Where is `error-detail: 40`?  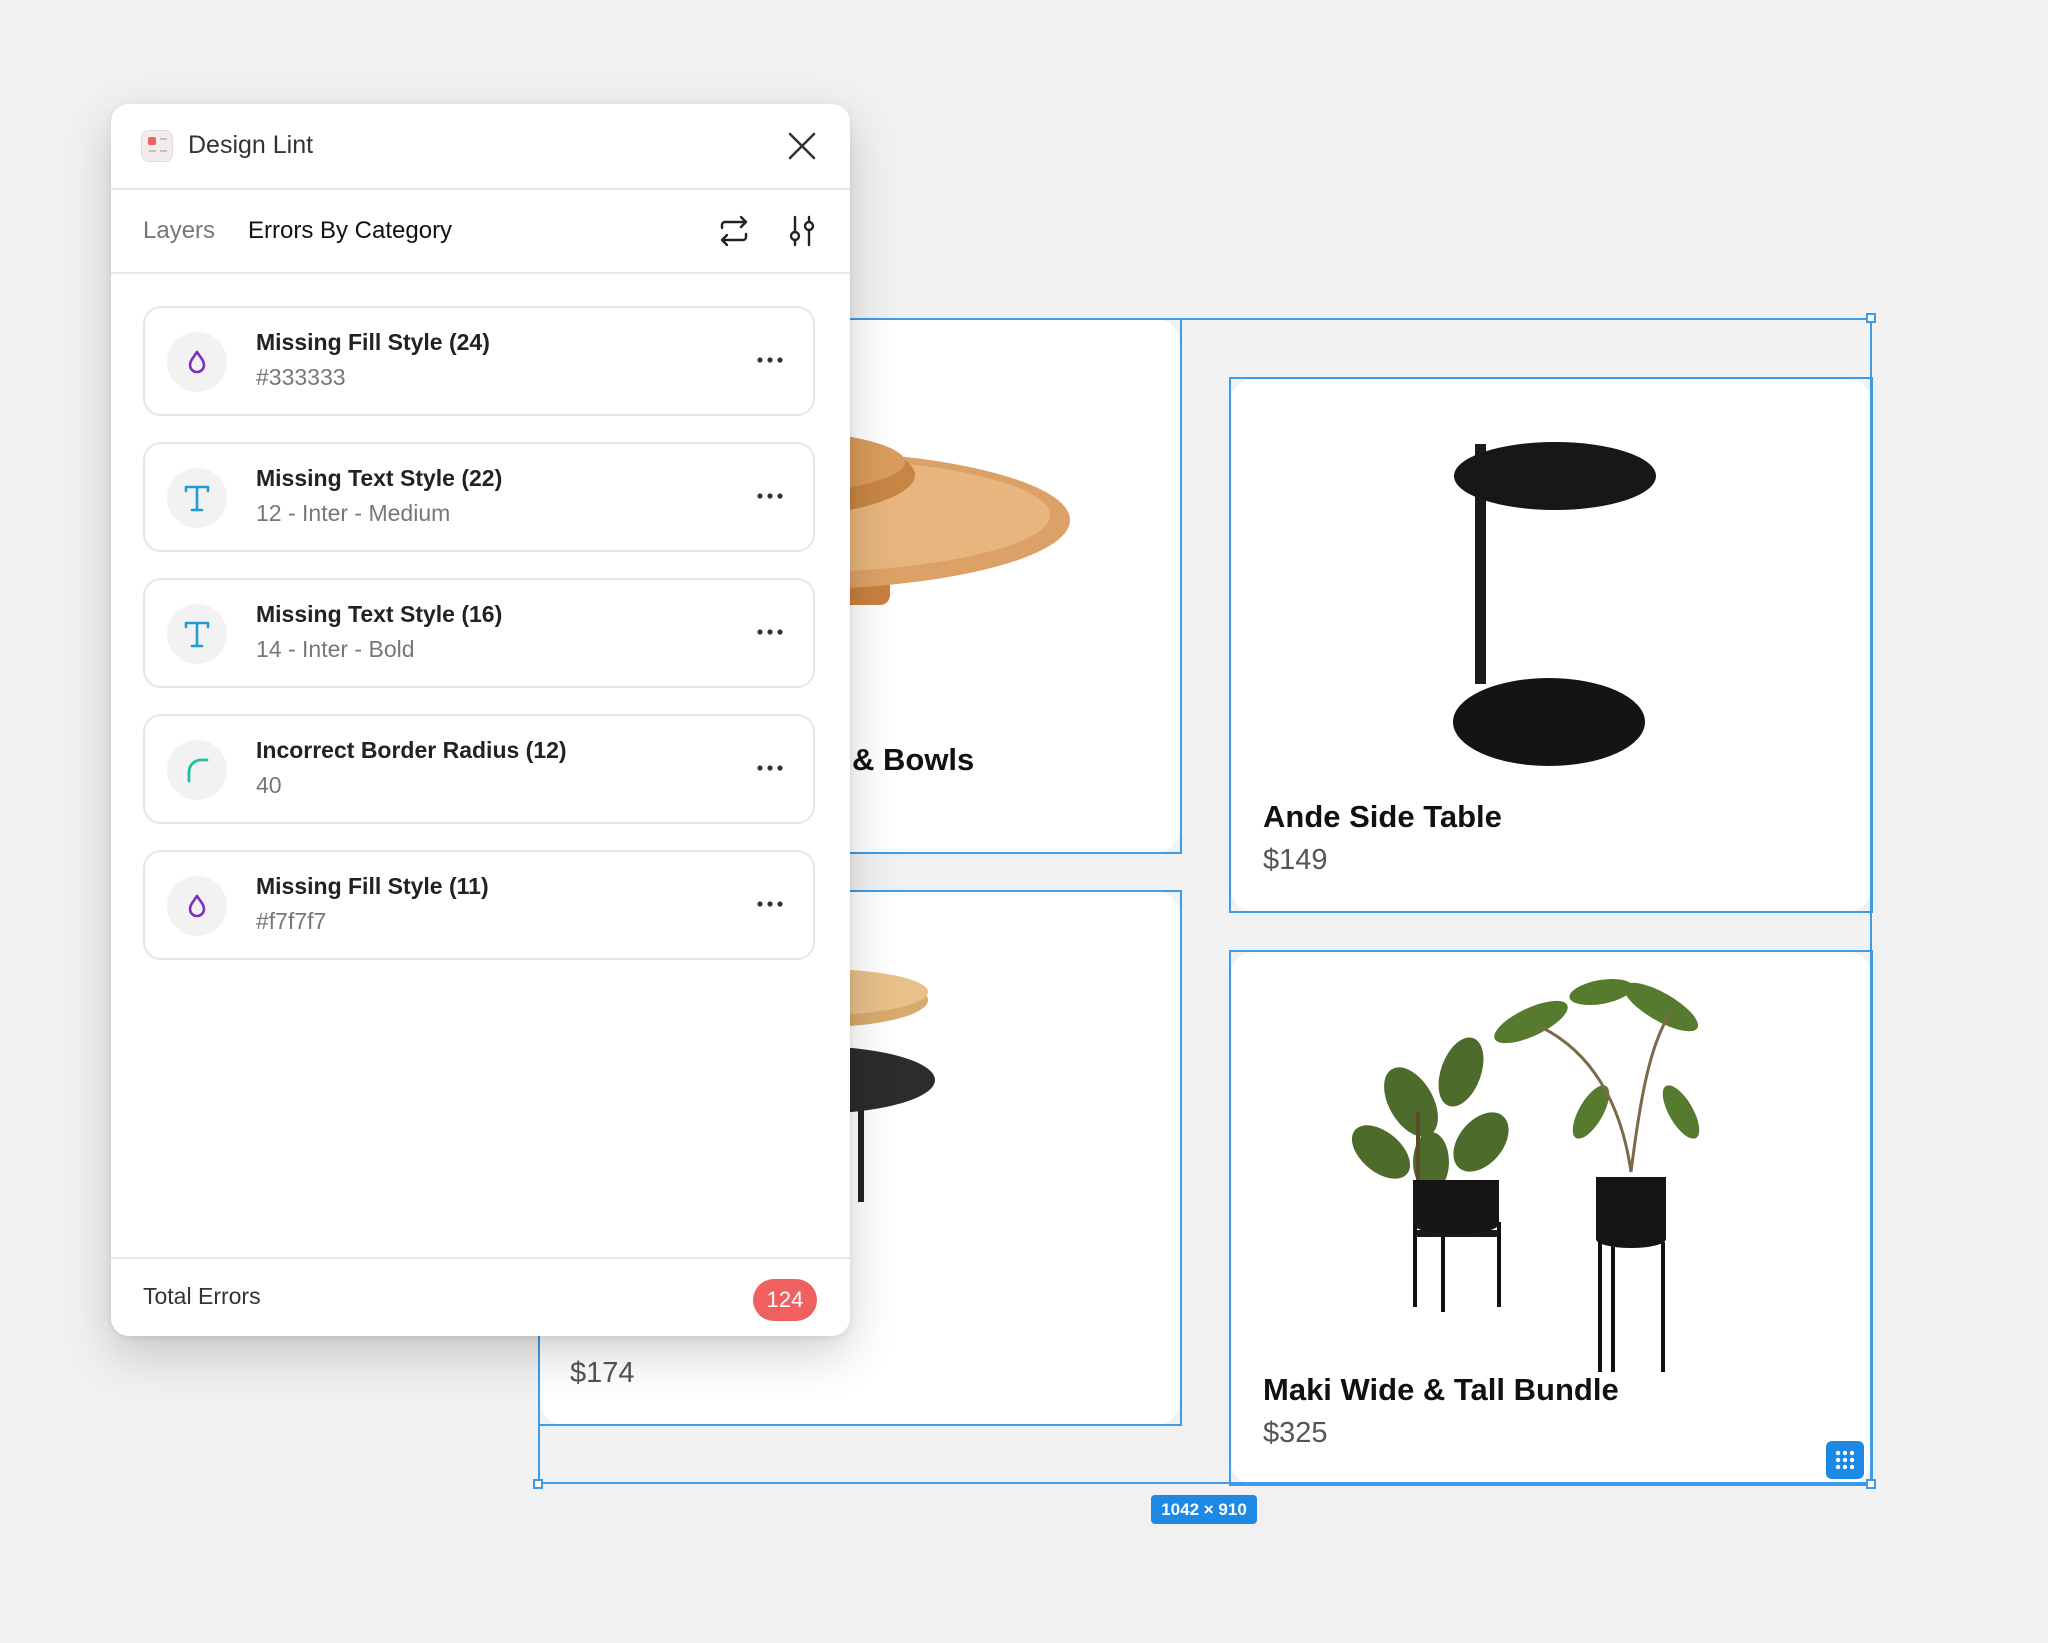 error-detail: 40 is located at coordinates (269, 785).